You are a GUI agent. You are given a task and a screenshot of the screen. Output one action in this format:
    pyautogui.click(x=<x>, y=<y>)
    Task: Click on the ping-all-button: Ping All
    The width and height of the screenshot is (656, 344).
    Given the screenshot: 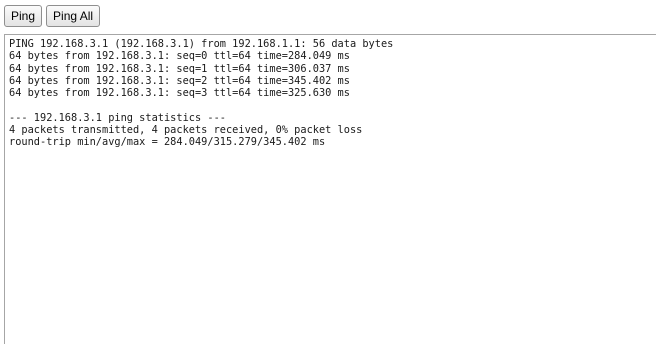 What is the action you would take?
    pyautogui.click(x=73, y=16)
    